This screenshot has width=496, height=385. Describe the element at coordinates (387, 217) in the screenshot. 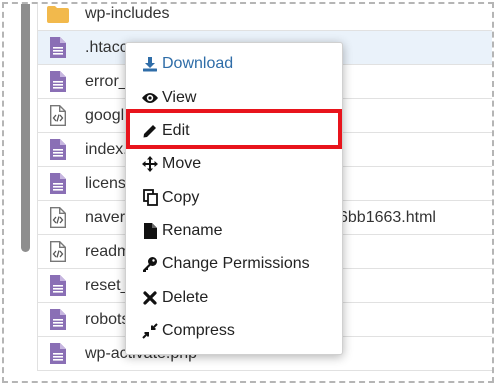

I see `file-name-suffix: 6bb1663.html` at that location.